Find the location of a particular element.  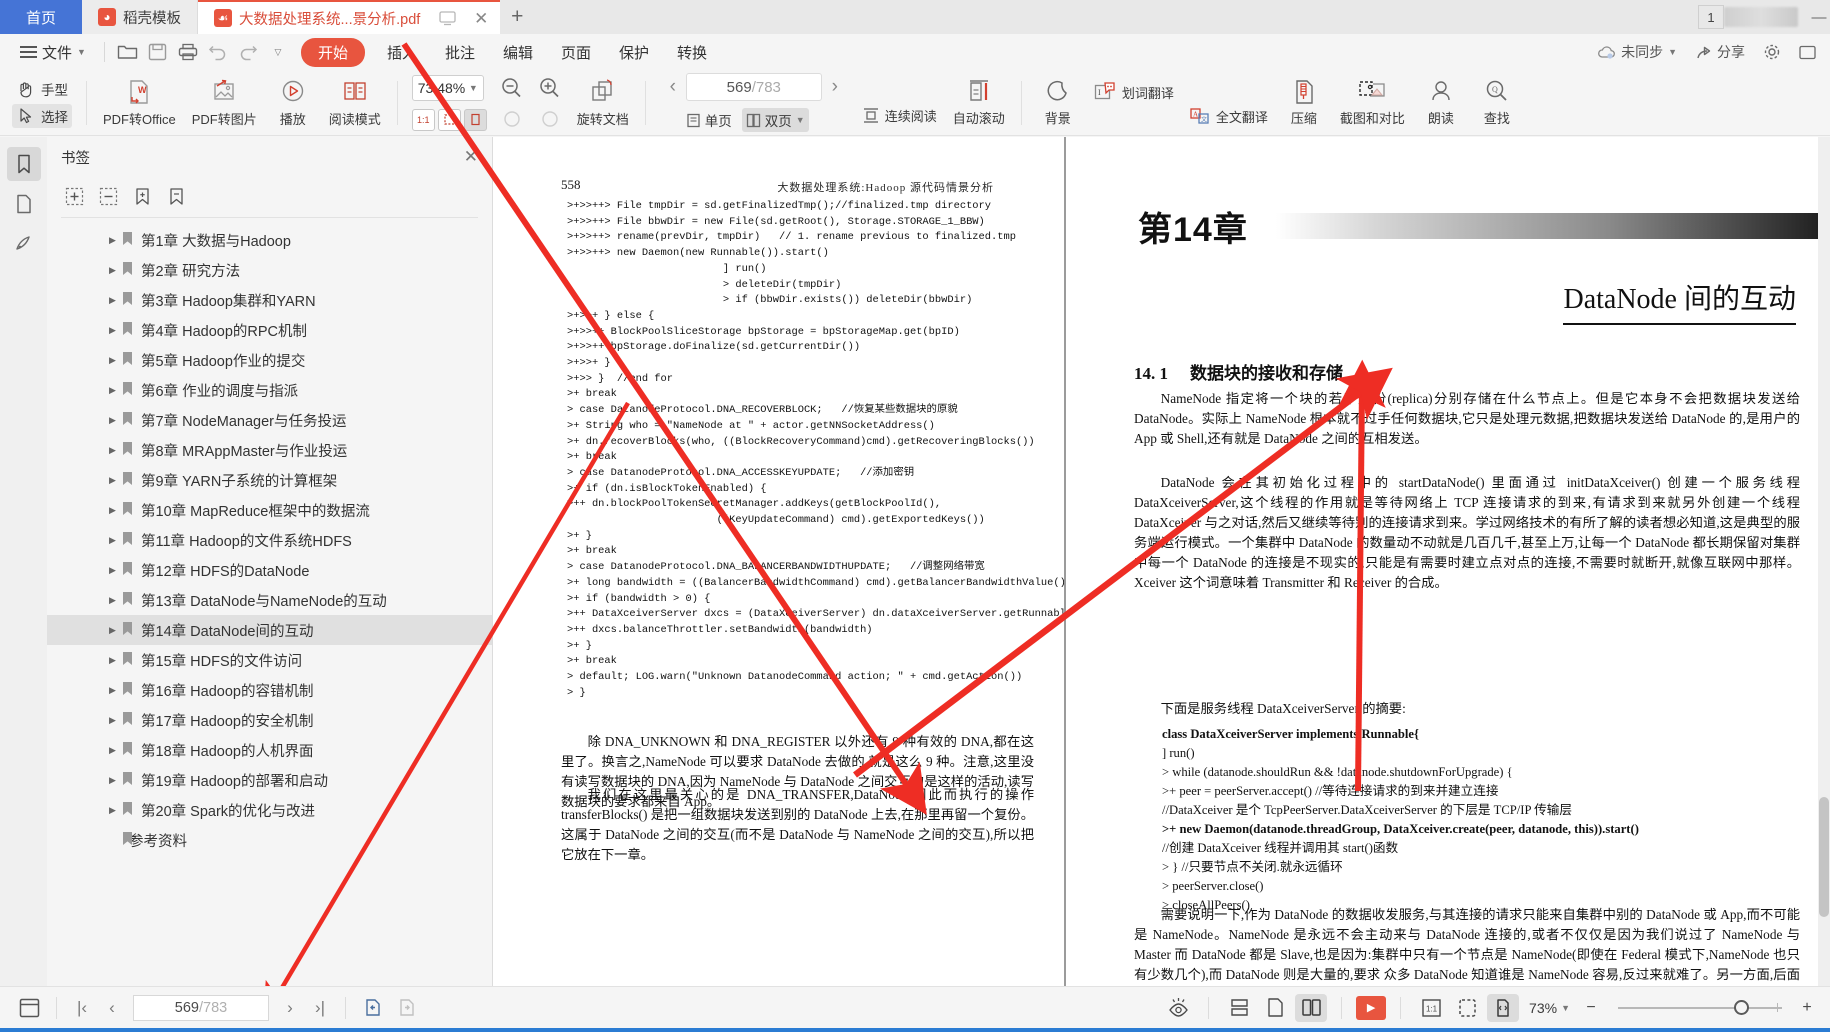

print-icon is located at coordinates (188, 52).